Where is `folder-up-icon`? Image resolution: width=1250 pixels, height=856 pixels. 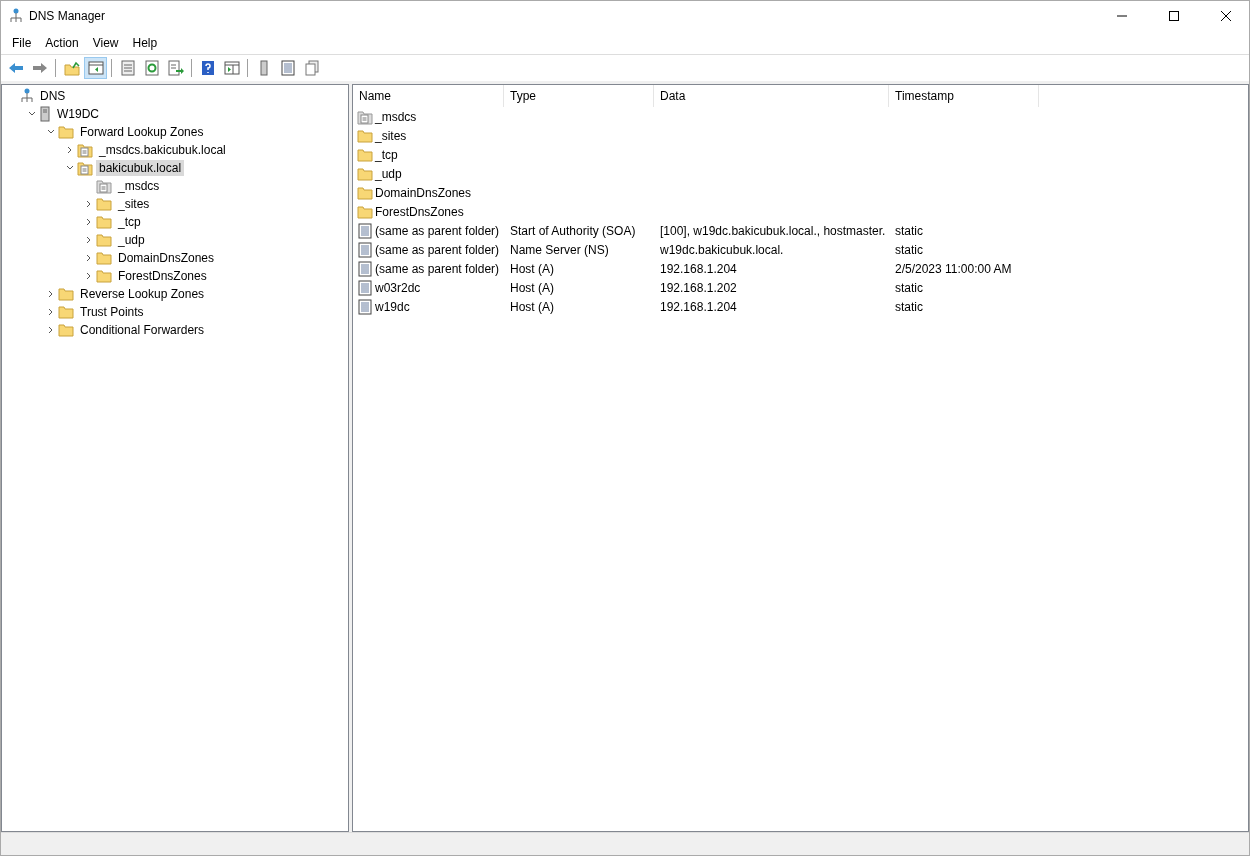 folder-up-icon is located at coordinates (71, 68).